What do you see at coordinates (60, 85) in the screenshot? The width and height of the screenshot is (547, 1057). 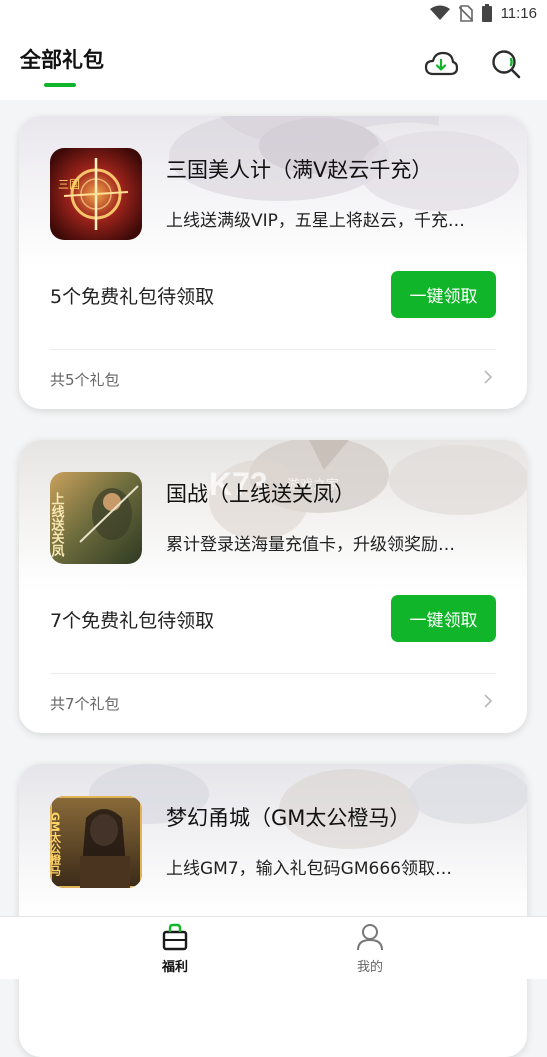 I see `title-underline` at bounding box center [60, 85].